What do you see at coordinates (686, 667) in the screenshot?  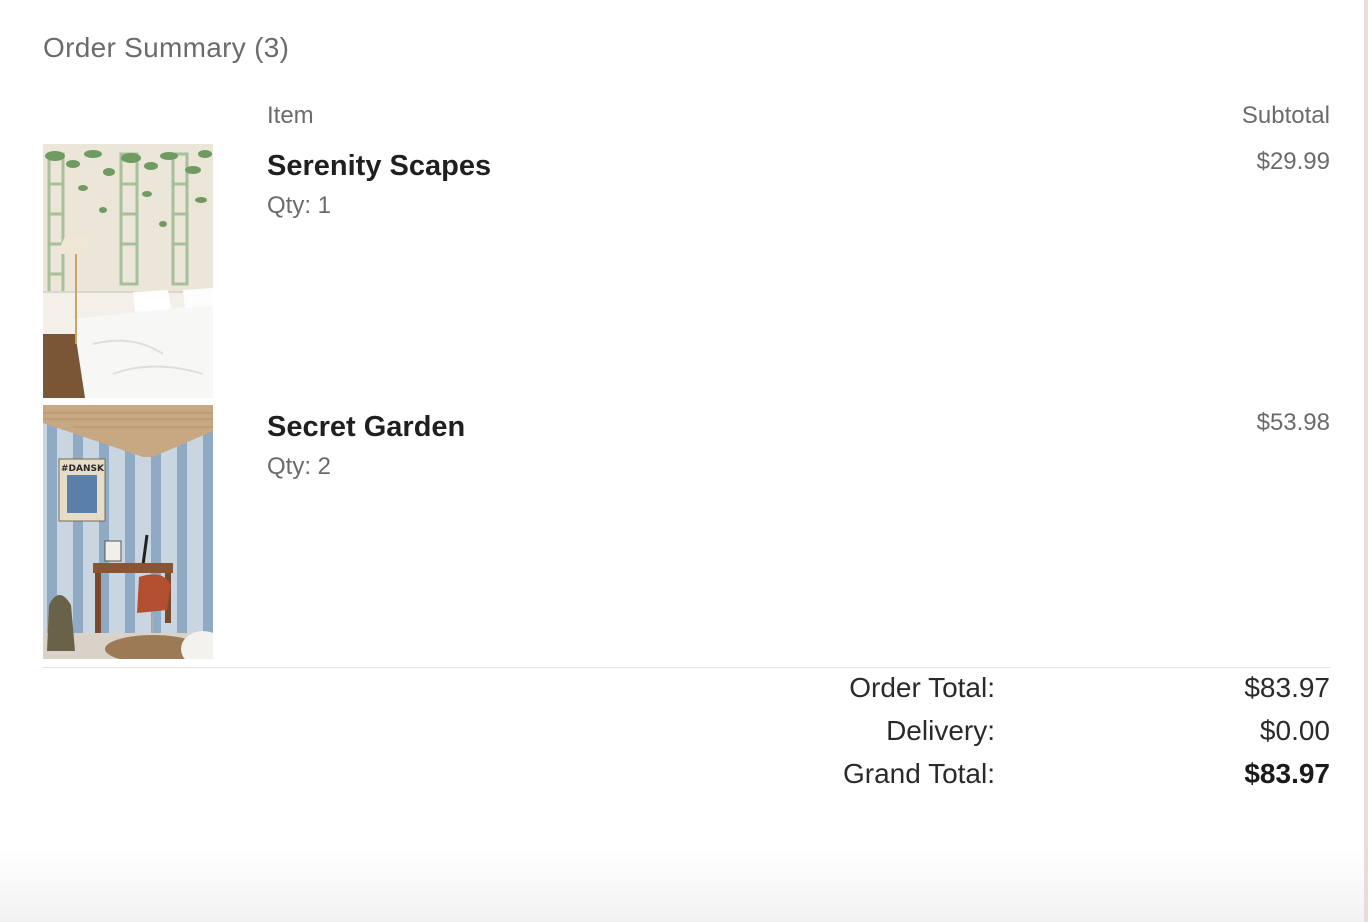 I see `totals-divider` at bounding box center [686, 667].